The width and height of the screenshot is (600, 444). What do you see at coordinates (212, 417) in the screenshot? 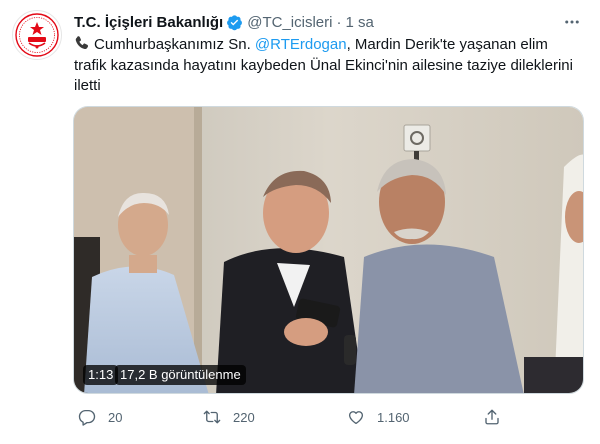
I see `retweet-icon` at bounding box center [212, 417].